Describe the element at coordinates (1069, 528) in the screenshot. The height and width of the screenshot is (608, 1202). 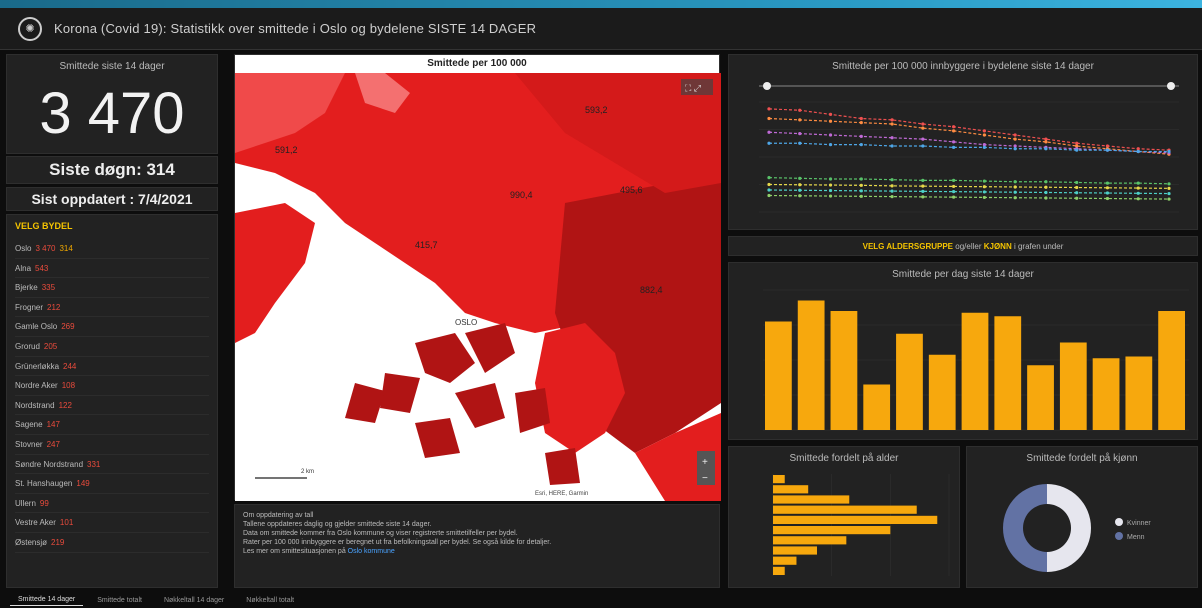
I see `donut-slice` at that location.